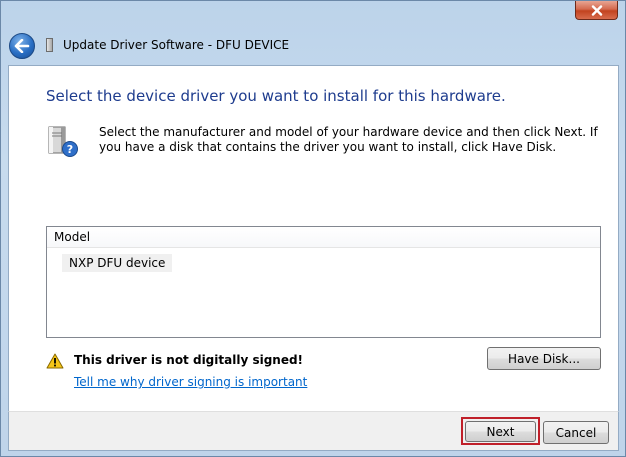 The image size is (626, 457). What do you see at coordinates (63, 141) in the screenshot?
I see `hardware-question-icon: ?` at bounding box center [63, 141].